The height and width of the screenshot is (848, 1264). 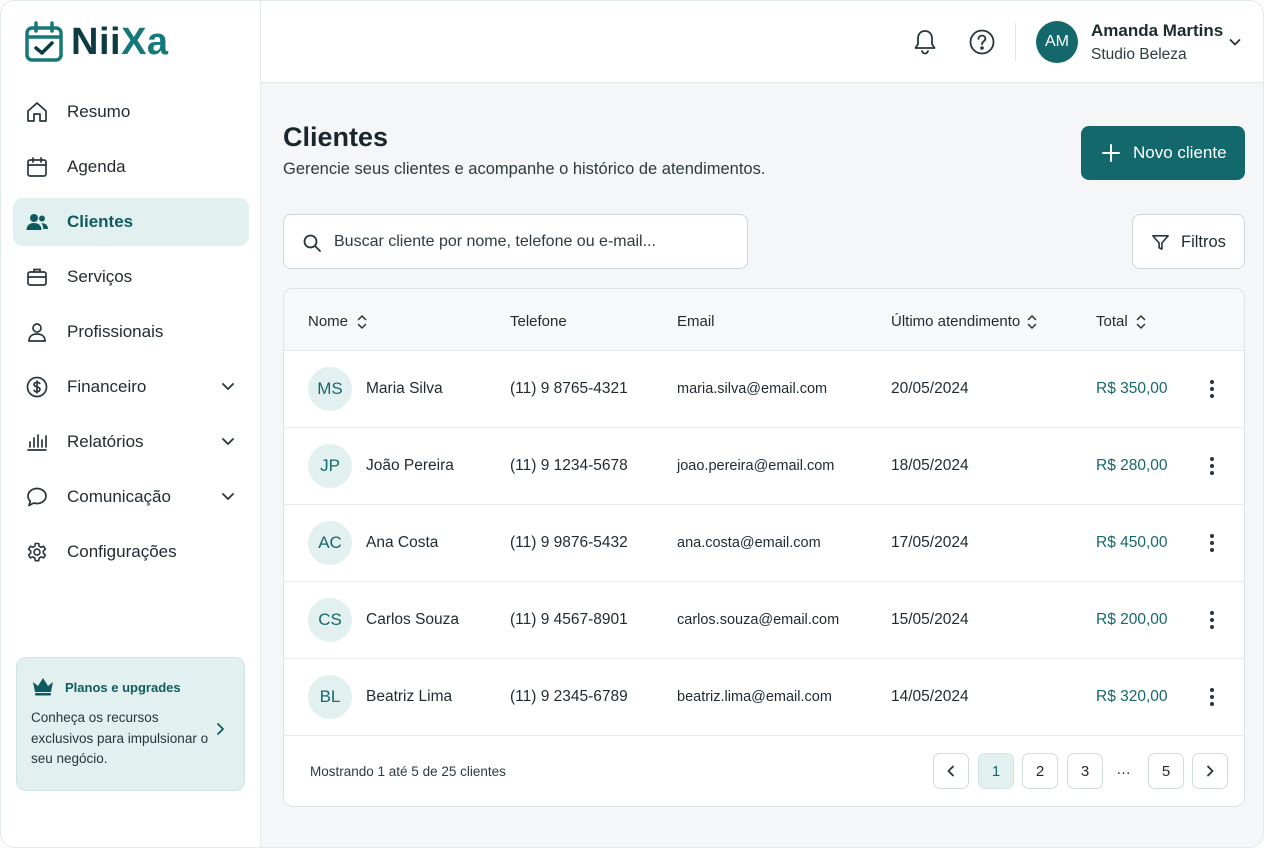 What do you see at coordinates (119, 496) in the screenshot?
I see `sidebar-item-label: Comunicação` at bounding box center [119, 496].